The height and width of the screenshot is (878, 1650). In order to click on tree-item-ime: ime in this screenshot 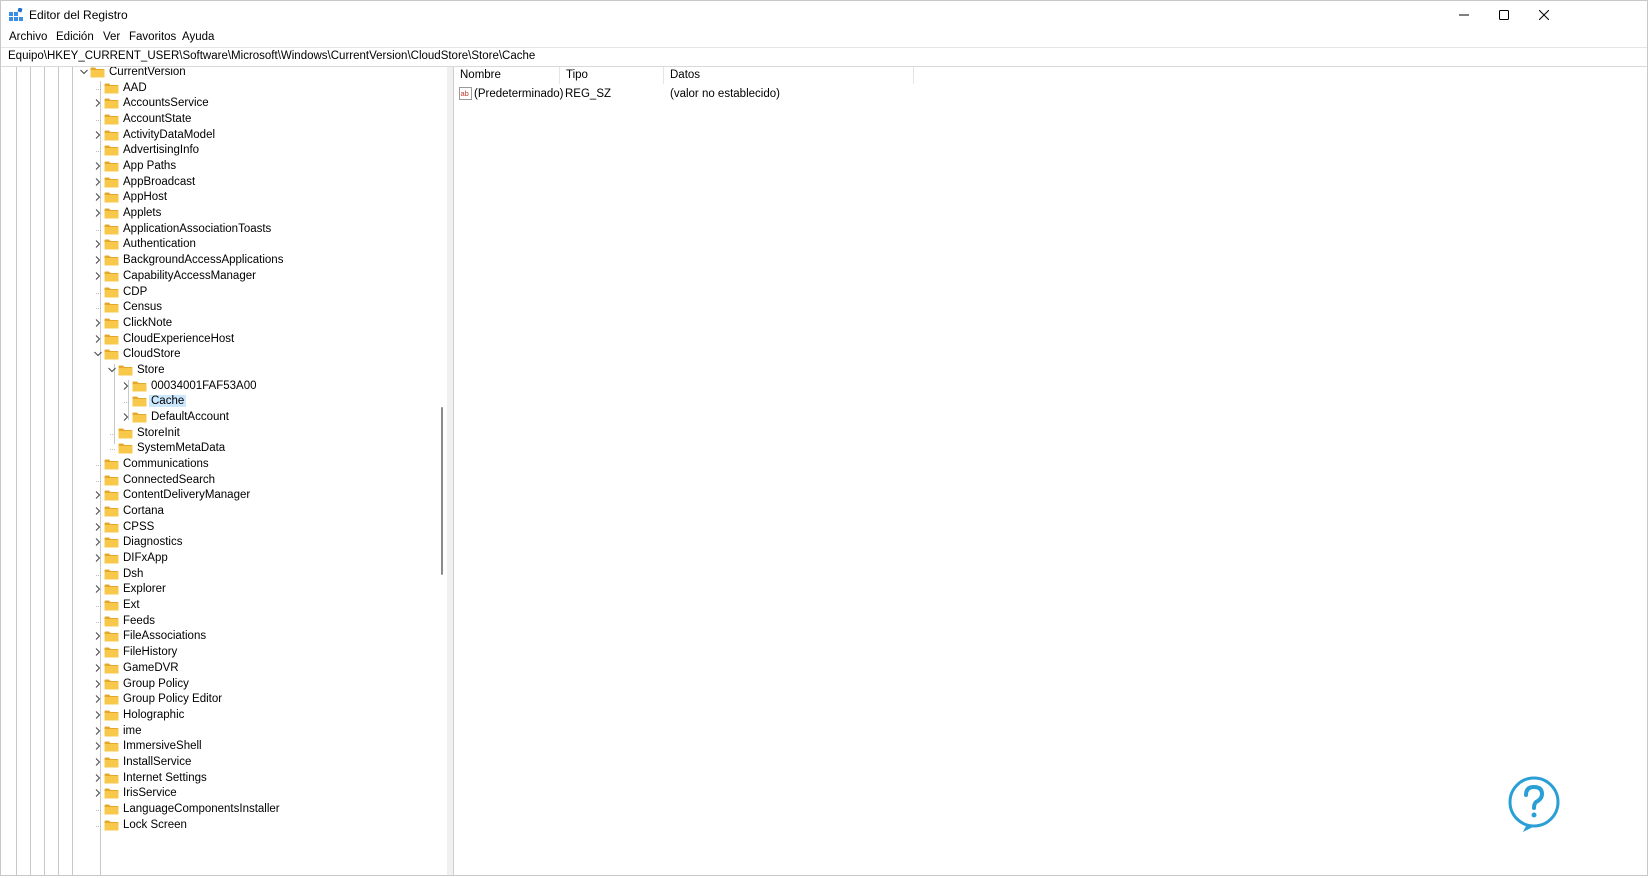, I will do `click(218, 732)`.